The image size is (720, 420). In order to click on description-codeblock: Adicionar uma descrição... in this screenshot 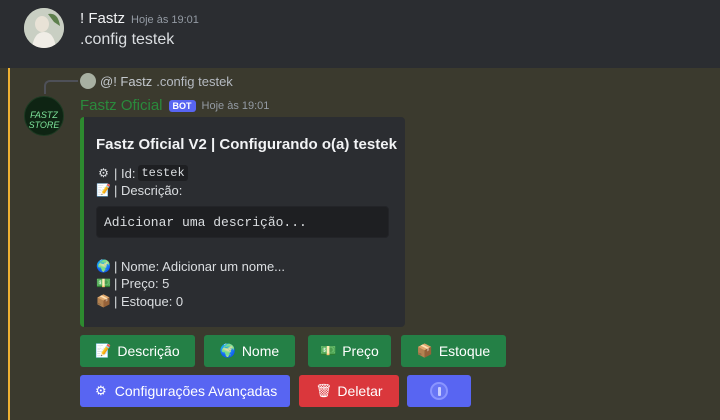, I will do `click(242, 222)`.